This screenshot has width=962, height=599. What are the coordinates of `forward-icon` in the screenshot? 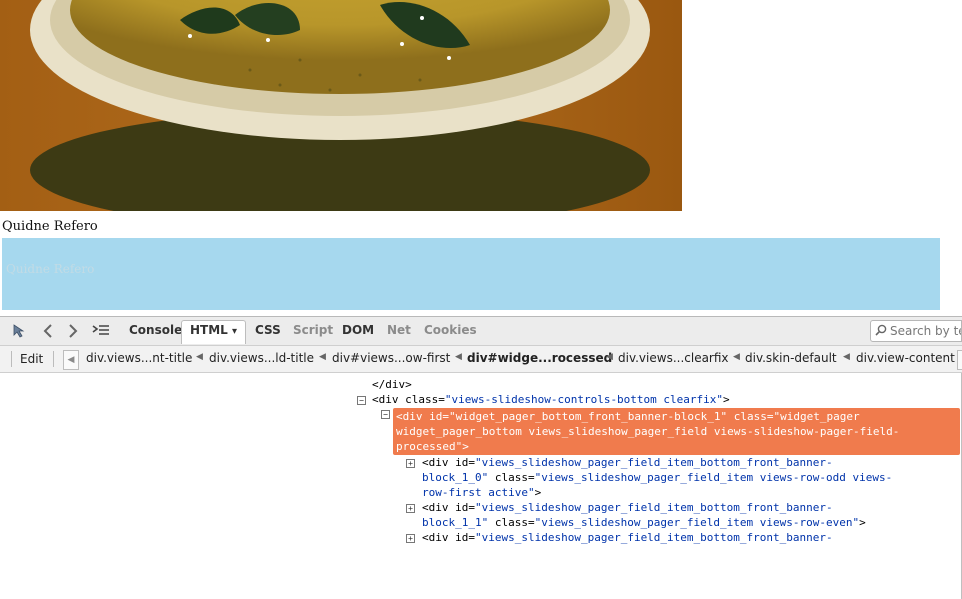 It's located at (73, 331).